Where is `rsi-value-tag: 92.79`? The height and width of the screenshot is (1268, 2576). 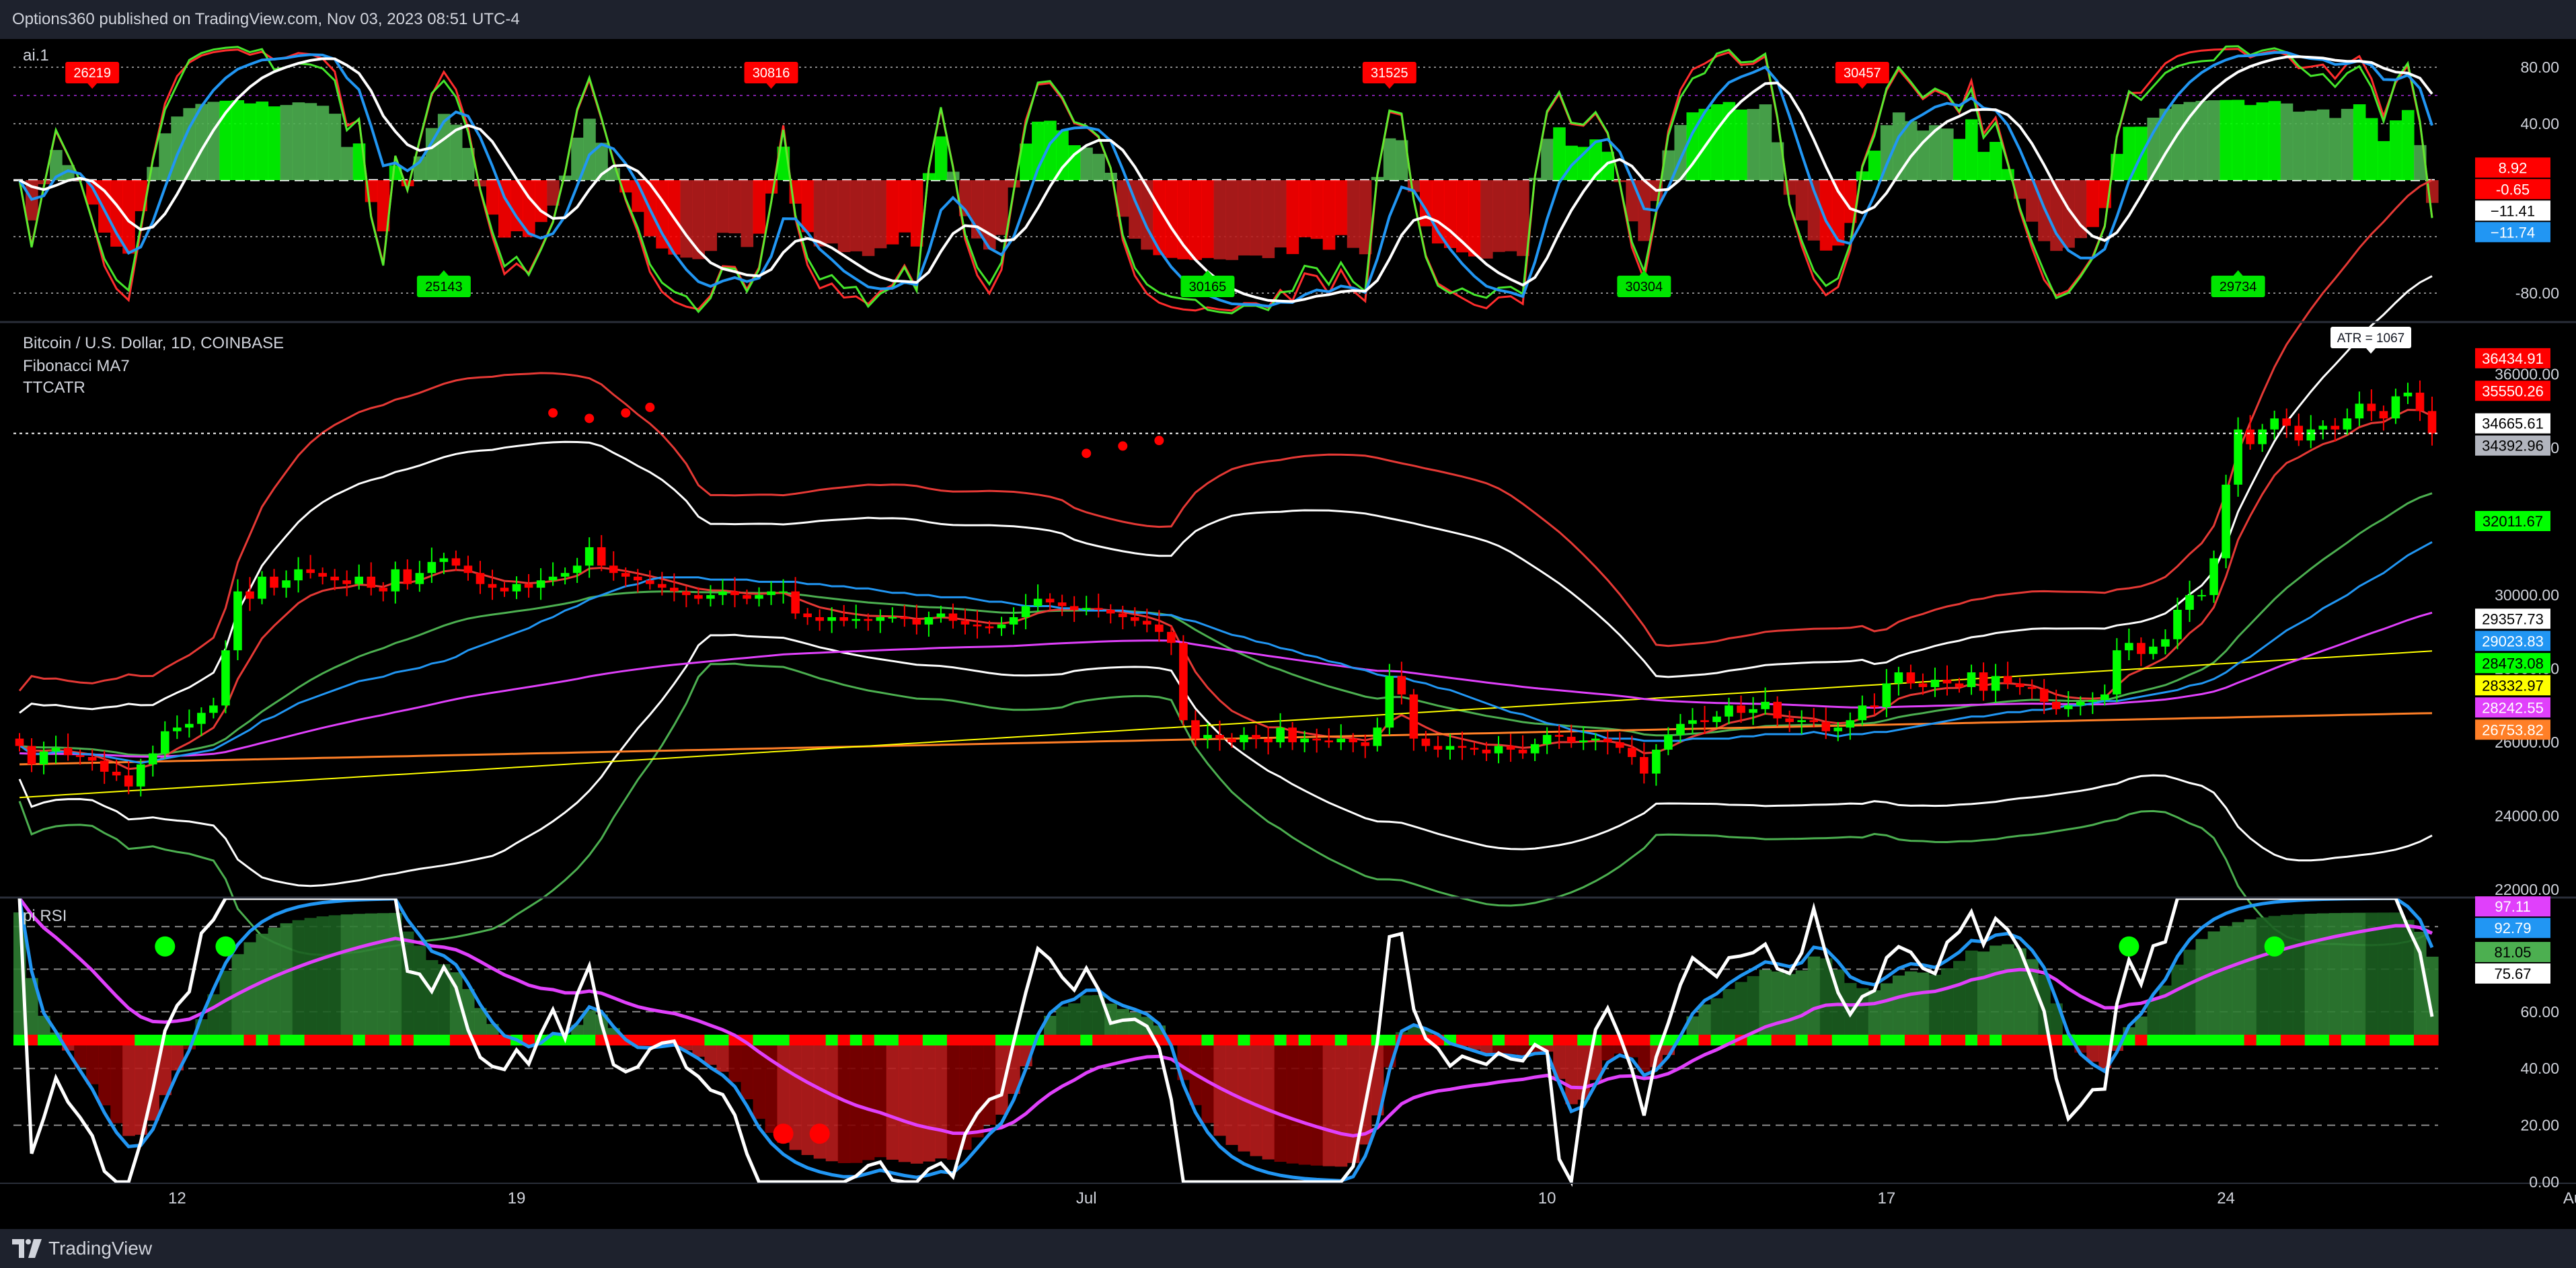
rsi-value-tag: 92.79 is located at coordinates (2512, 929).